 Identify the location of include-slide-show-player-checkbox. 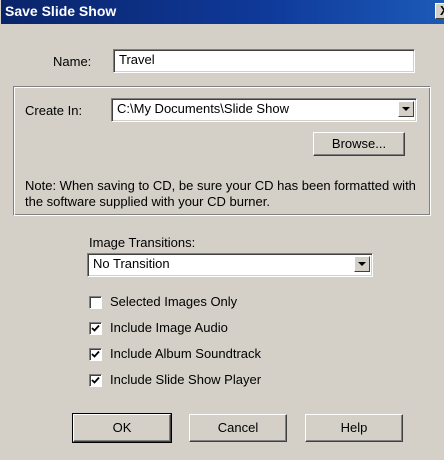
(95, 380).